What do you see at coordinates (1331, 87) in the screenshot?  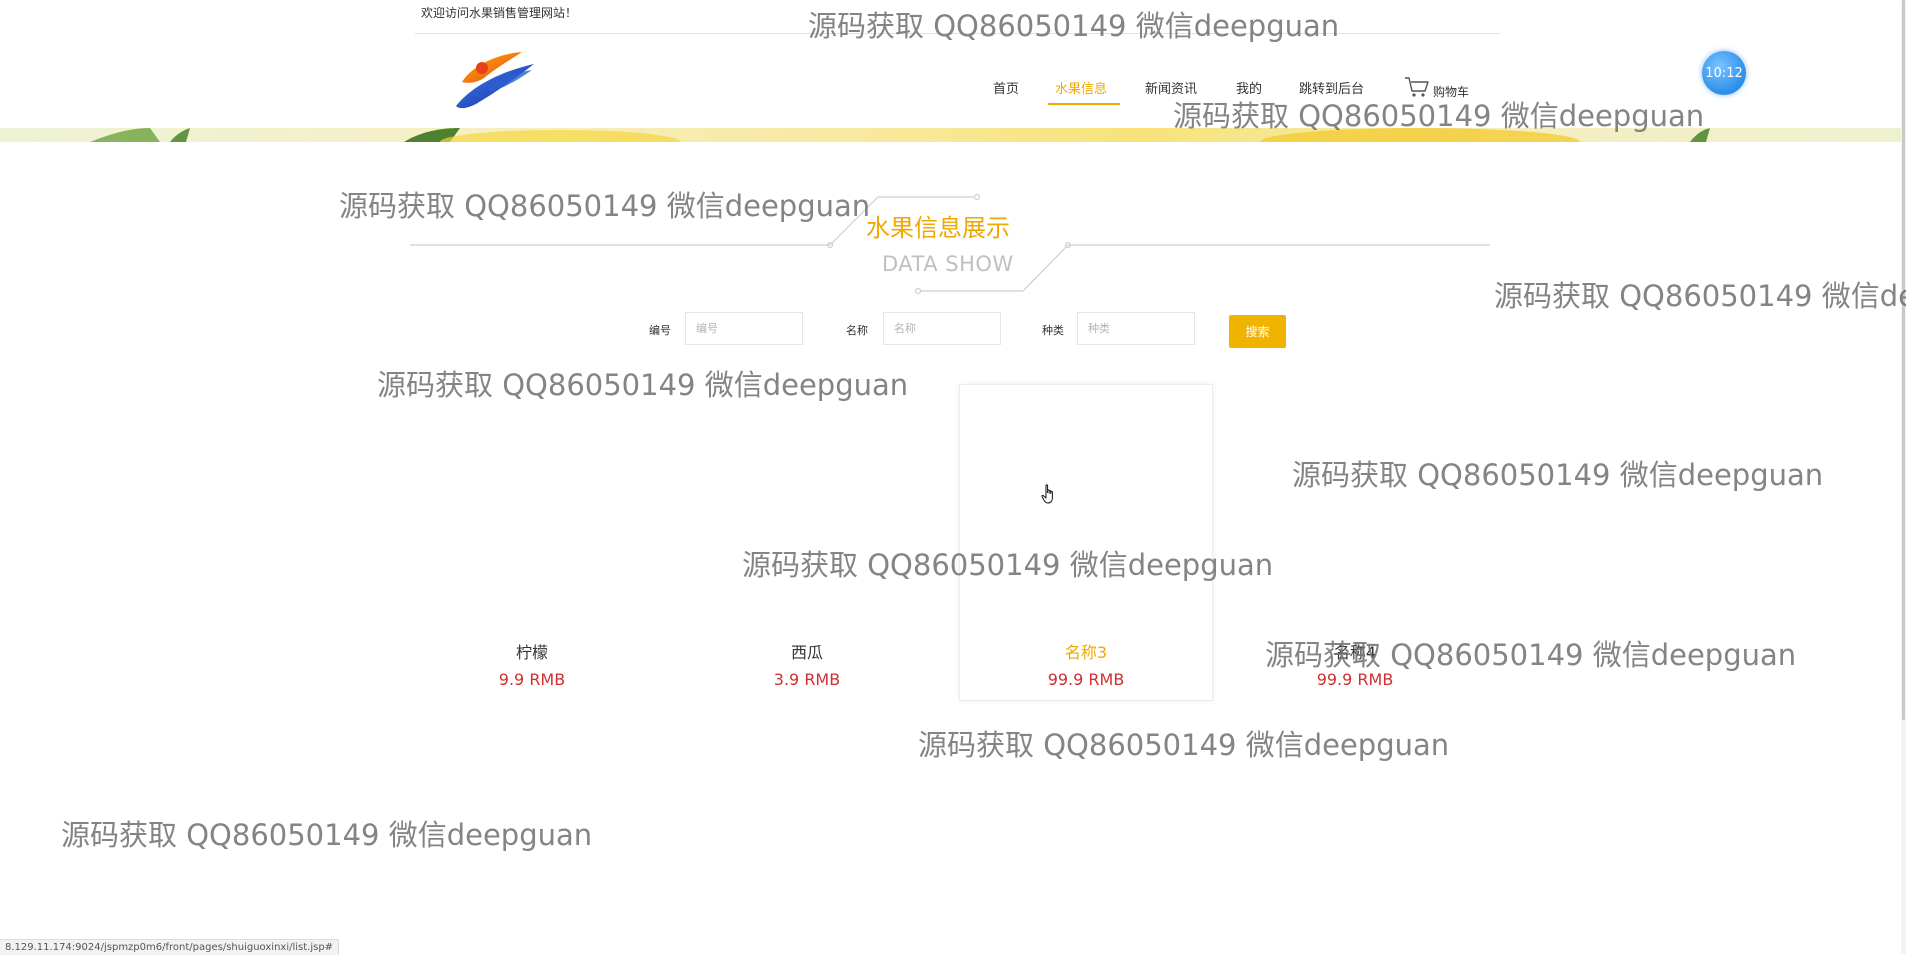 I see `nav-backend: 跳转到后台` at bounding box center [1331, 87].